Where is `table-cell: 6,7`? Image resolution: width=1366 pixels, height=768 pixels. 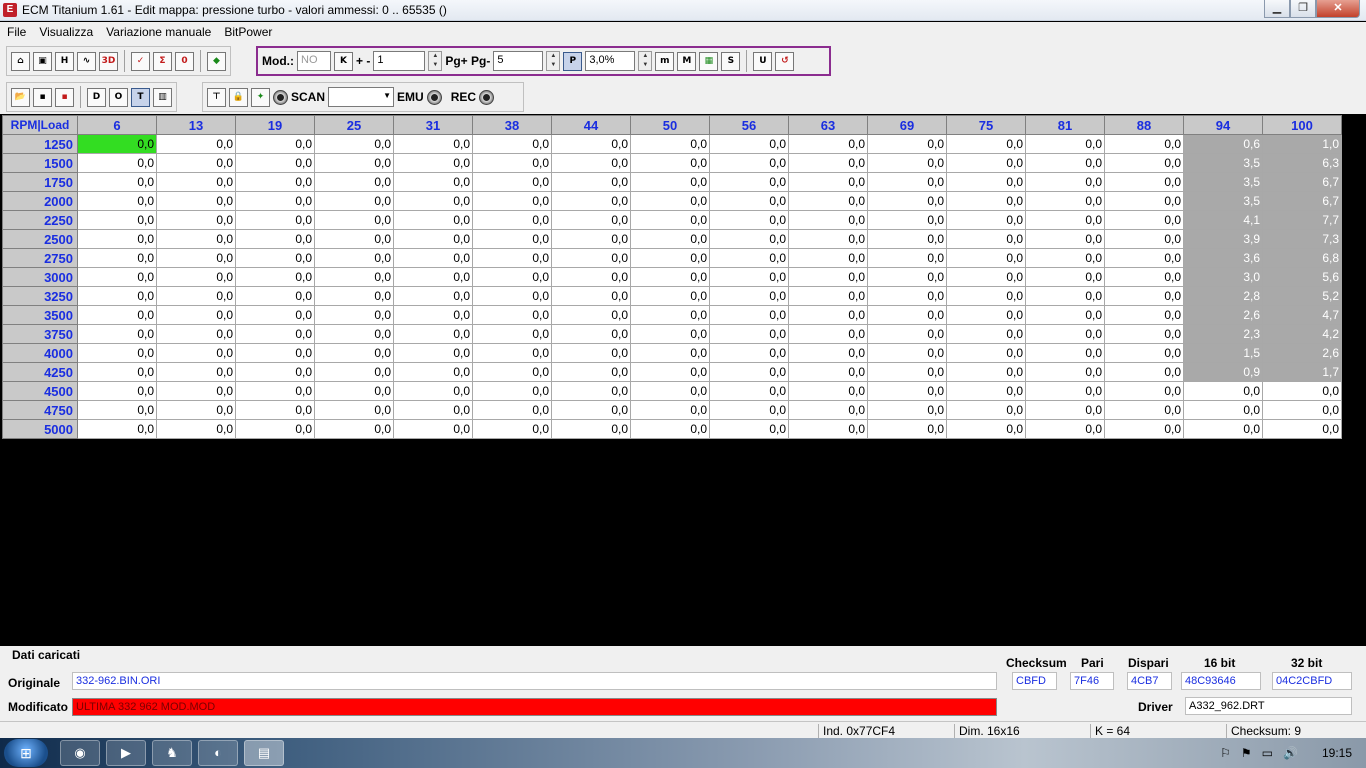
table-cell: 6,7 is located at coordinates (1302, 201).